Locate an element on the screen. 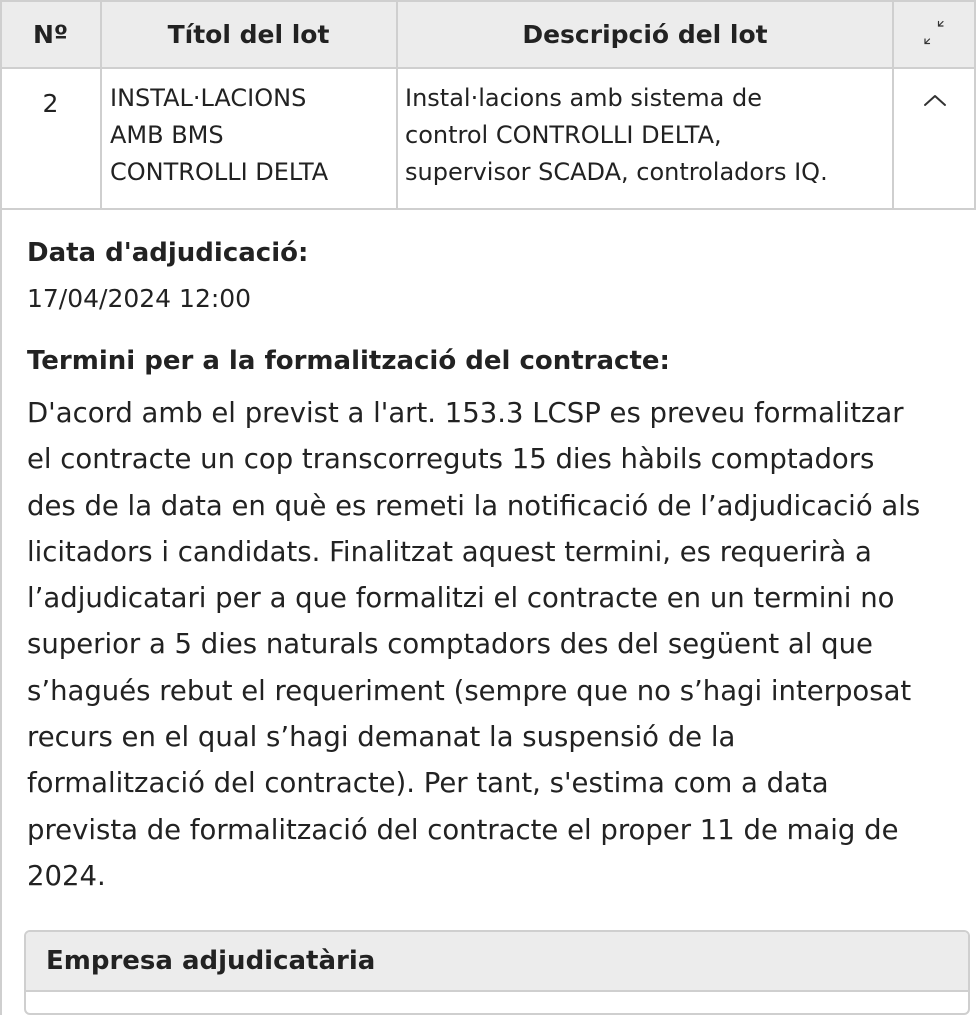  header-title: Títol del lot is located at coordinates (248, 34).